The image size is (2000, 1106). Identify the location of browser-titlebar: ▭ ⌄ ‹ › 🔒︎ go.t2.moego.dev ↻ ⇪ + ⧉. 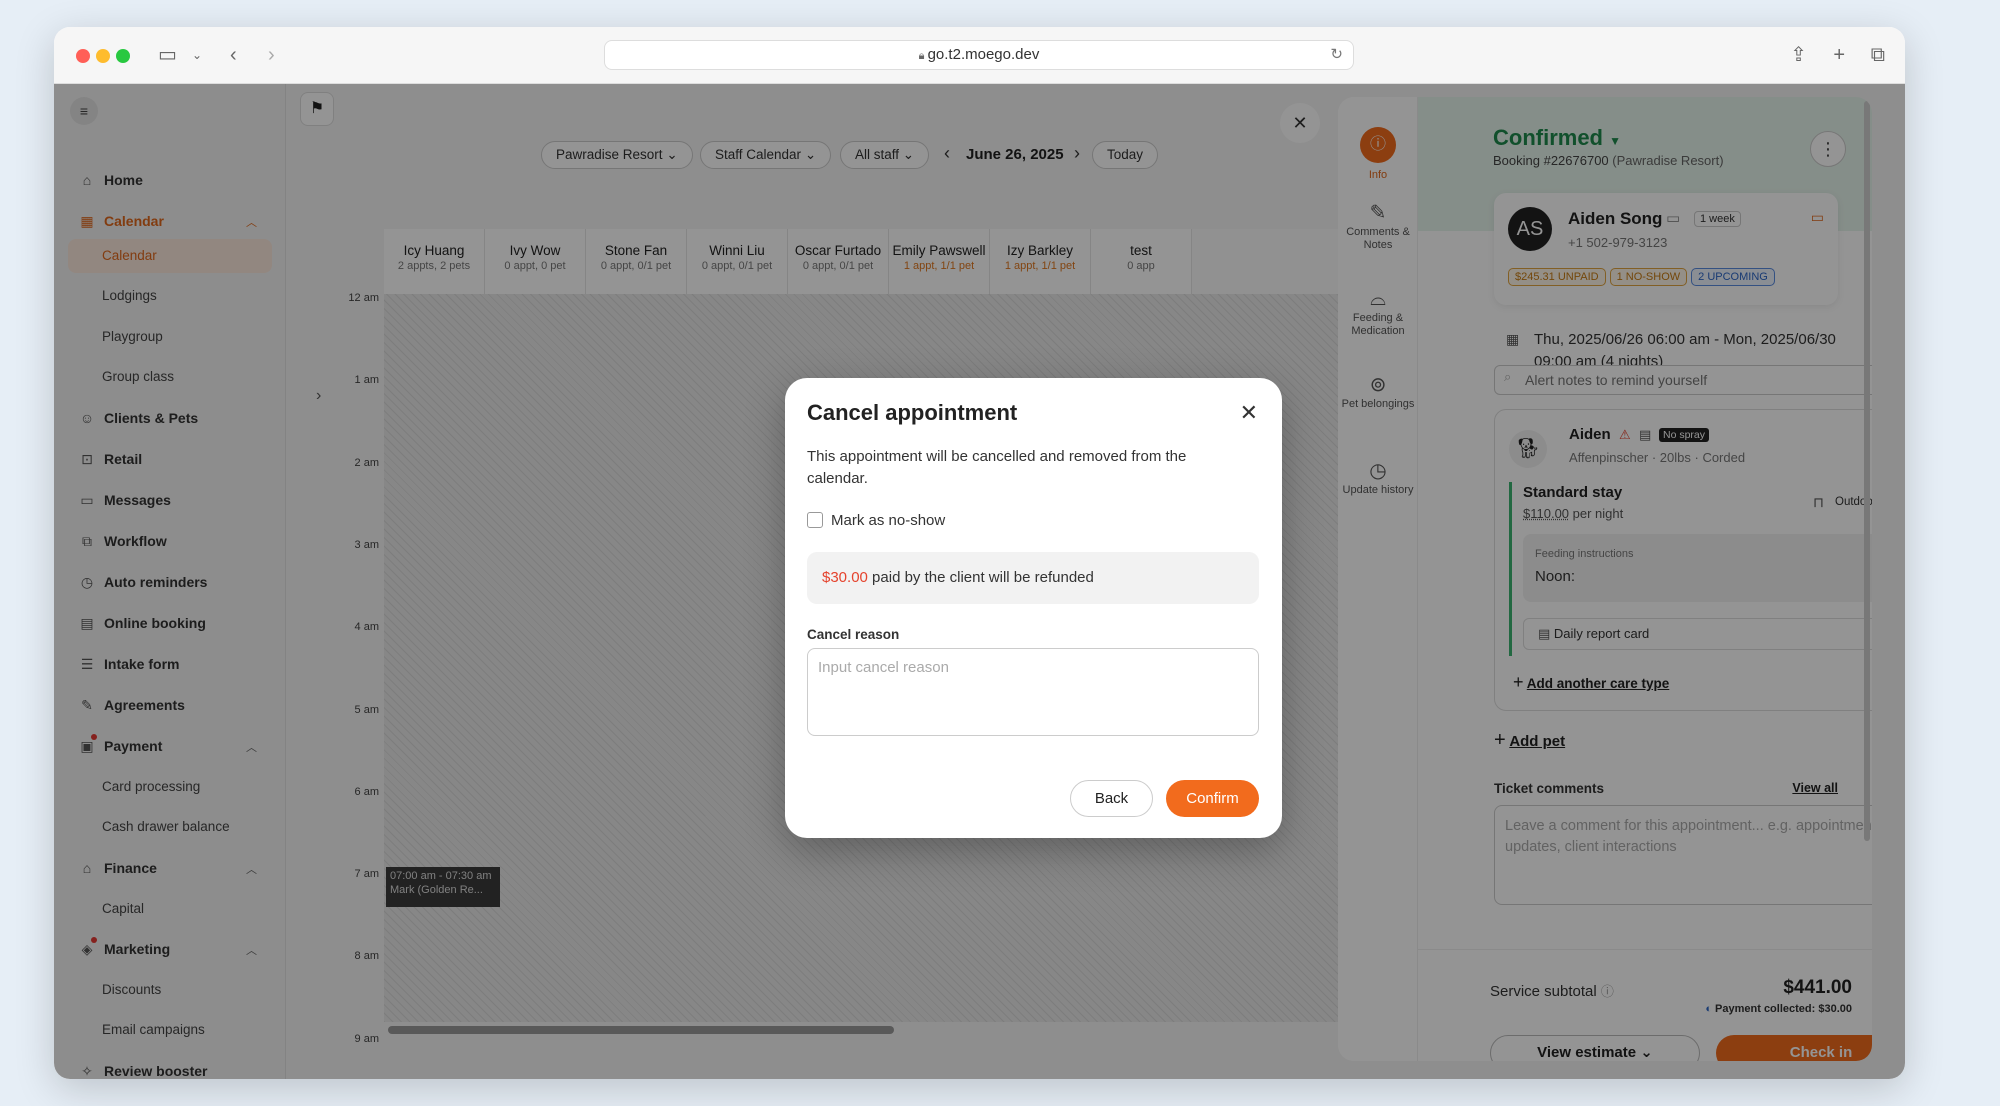
(979, 55).